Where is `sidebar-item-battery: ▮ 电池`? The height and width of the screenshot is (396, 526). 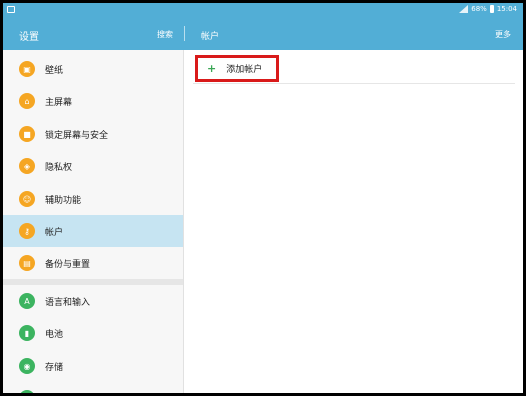
sidebar-item-battery: ▮ 电池 is located at coordinates (93, 333).